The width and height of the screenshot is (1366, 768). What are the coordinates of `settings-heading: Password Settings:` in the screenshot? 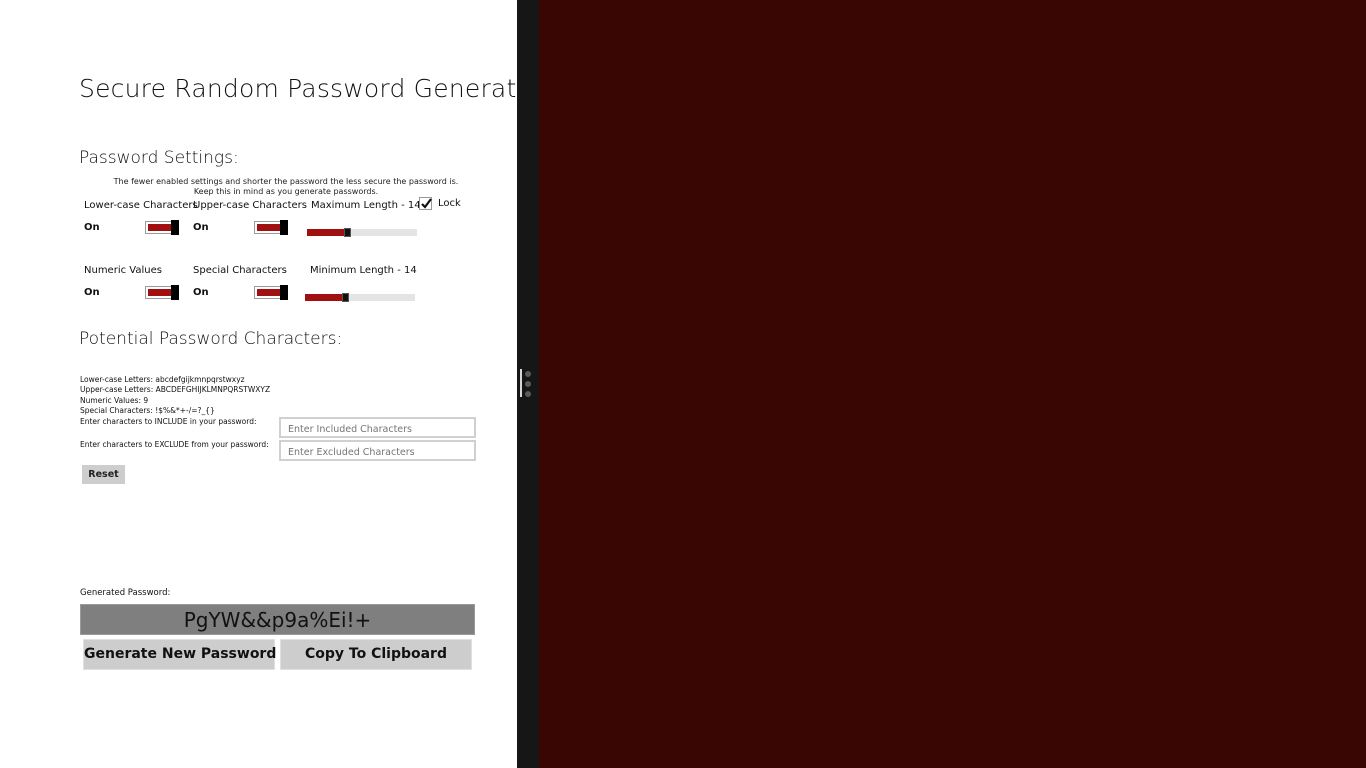 It's located at (159, 158).